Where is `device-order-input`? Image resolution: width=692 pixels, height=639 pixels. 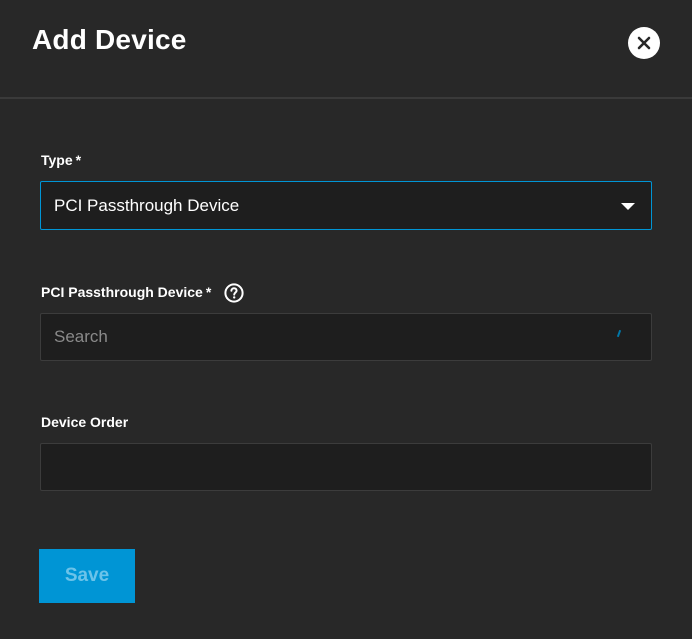 device-order-input is located at coordinates (346, 467).